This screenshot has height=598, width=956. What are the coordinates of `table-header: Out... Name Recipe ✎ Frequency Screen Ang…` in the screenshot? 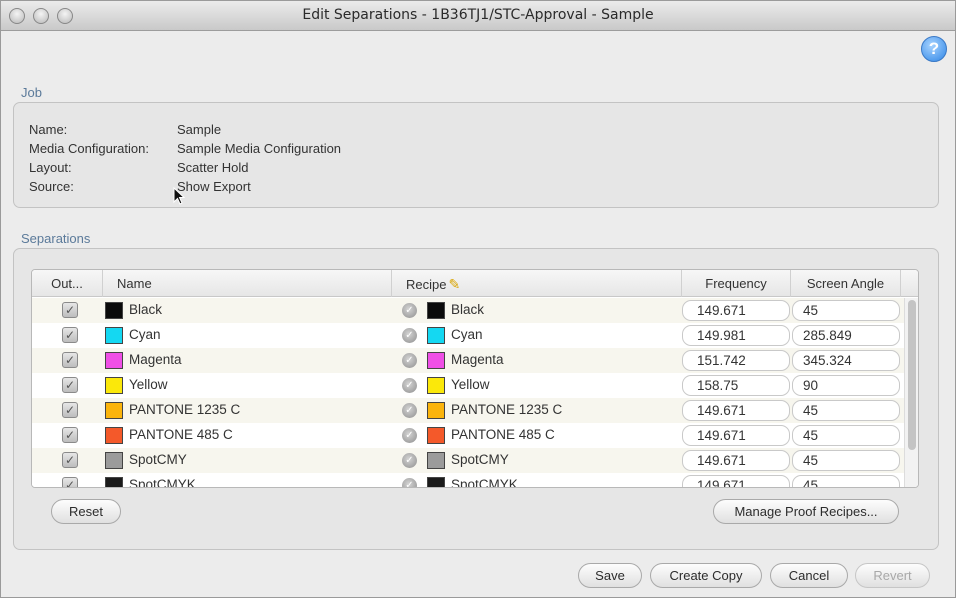 It's located at (475, 283).